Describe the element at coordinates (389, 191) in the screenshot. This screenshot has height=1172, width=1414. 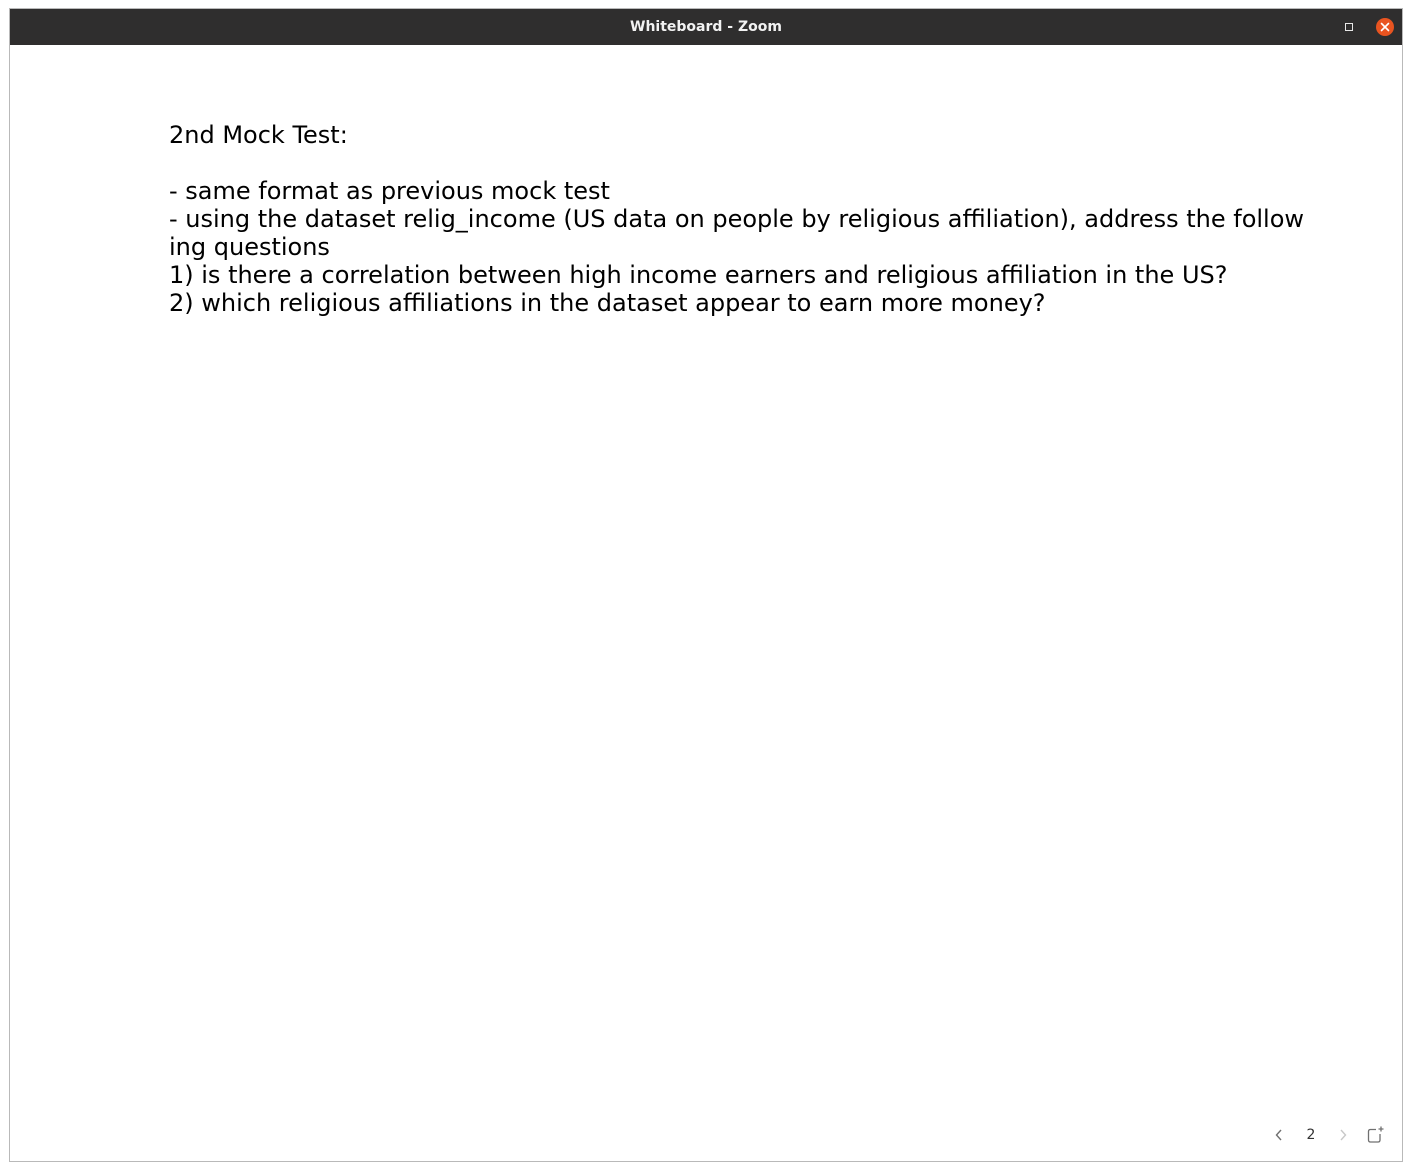
I see `text-line: - same format as previous mock test` at that location.